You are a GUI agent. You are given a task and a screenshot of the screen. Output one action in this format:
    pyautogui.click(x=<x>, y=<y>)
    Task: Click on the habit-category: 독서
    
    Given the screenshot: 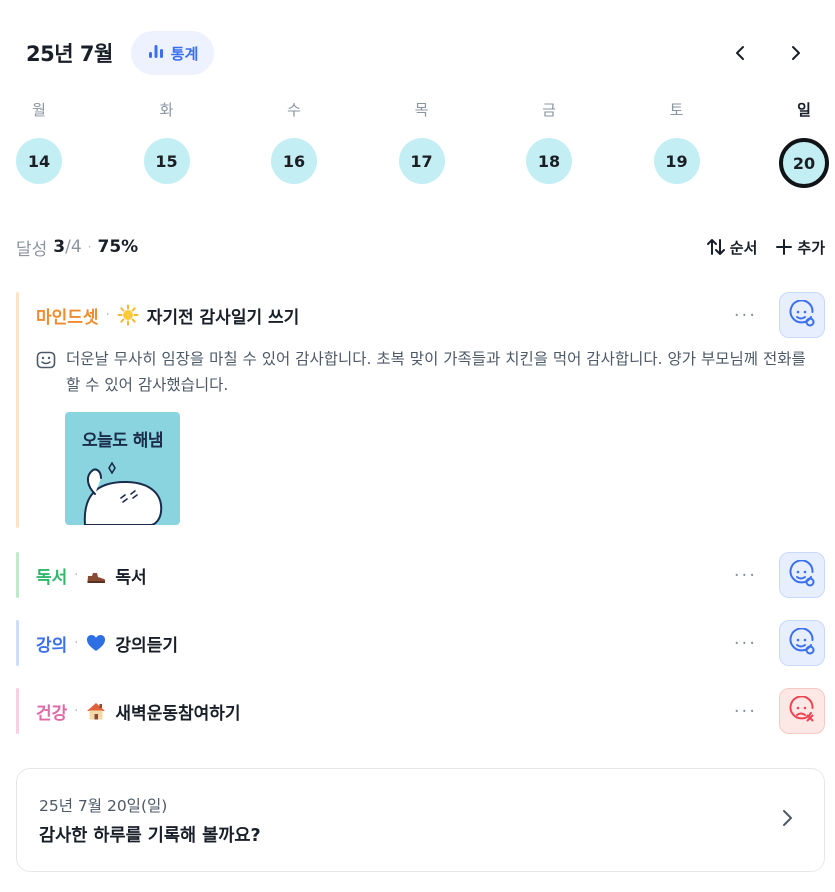 What is the action you would take?
    pyautogui.click(x=52, y=577)
    